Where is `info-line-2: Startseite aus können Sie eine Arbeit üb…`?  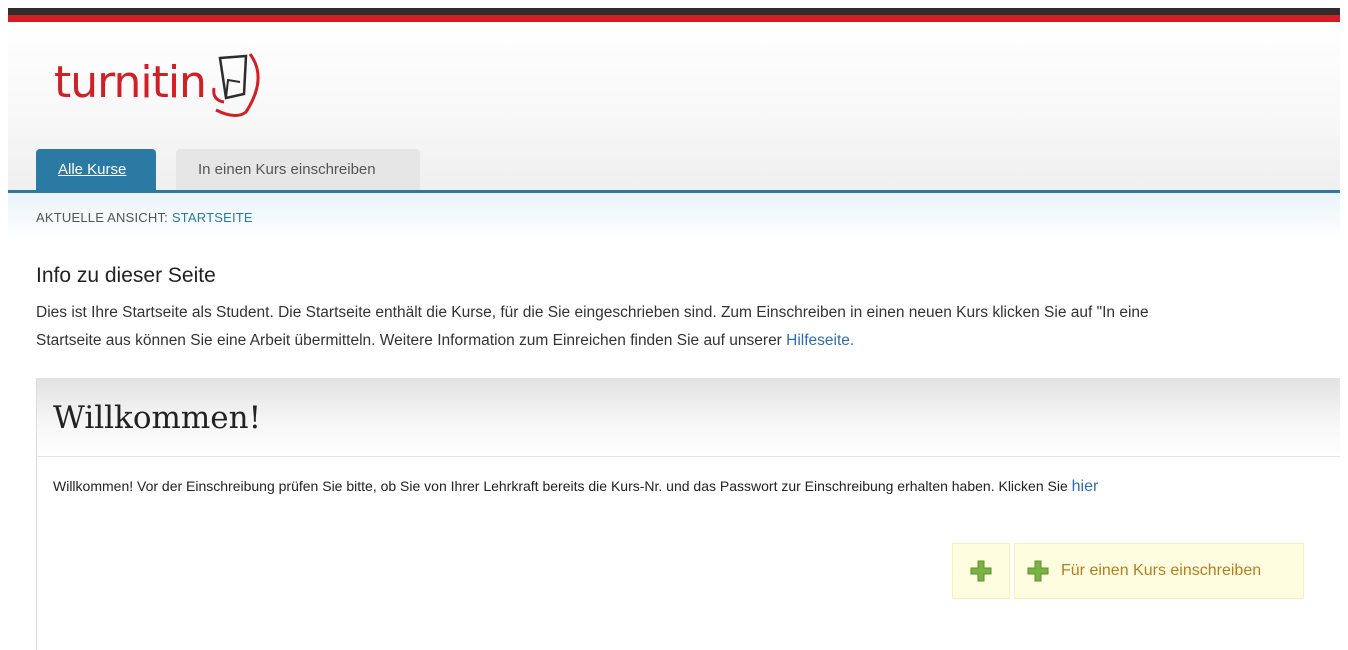
info-line-2: Startseite aus können Sie eine Arbeit üb… is located at coordinates (688, 341).